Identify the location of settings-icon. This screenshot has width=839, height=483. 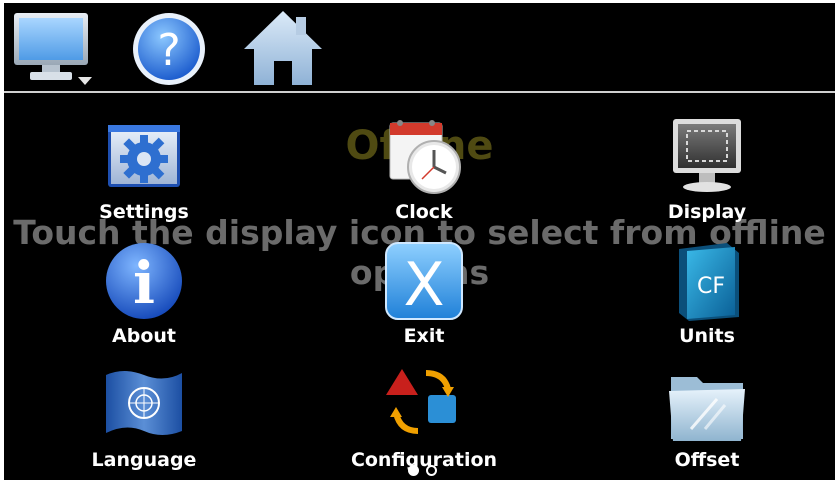
(144, 158).